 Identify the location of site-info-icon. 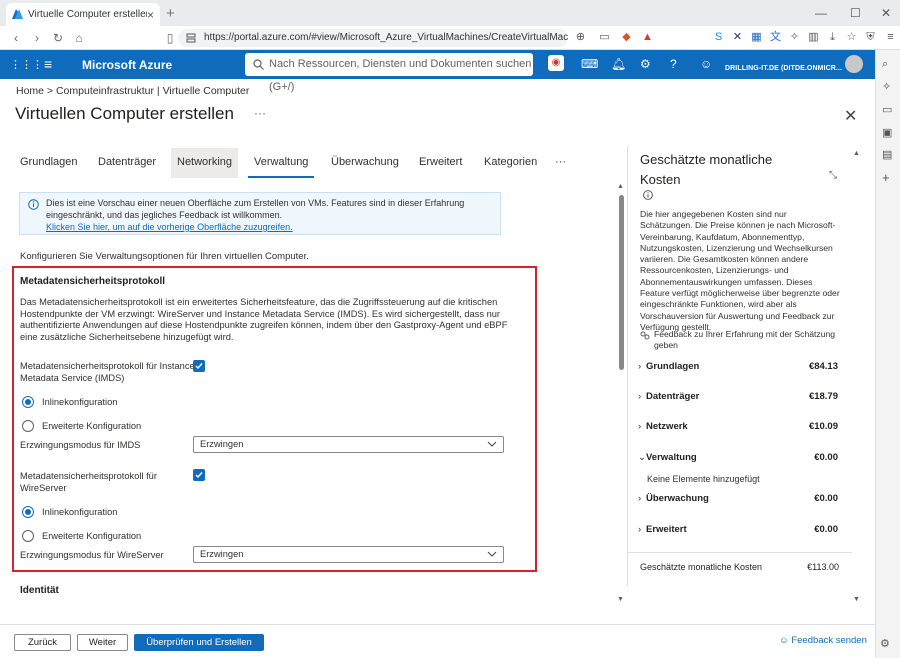
(191, 38).